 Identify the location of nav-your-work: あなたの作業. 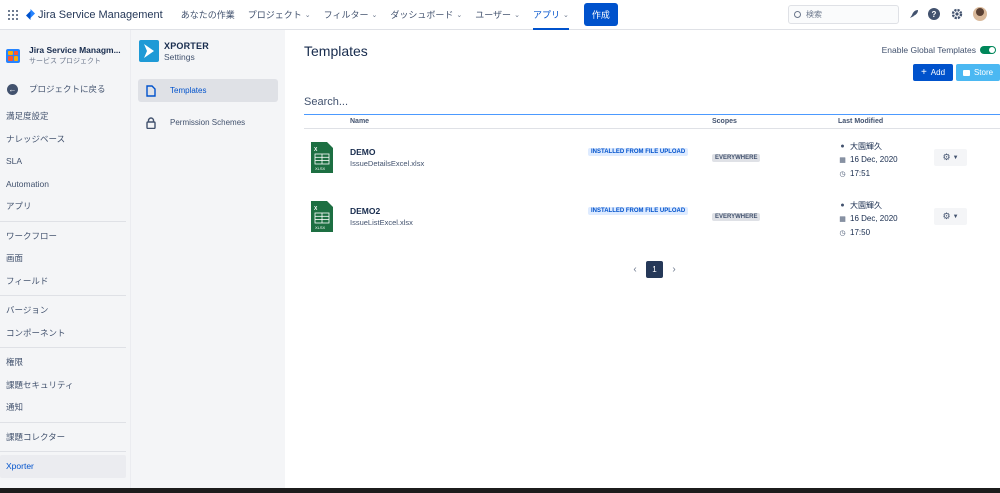
(208, 15).